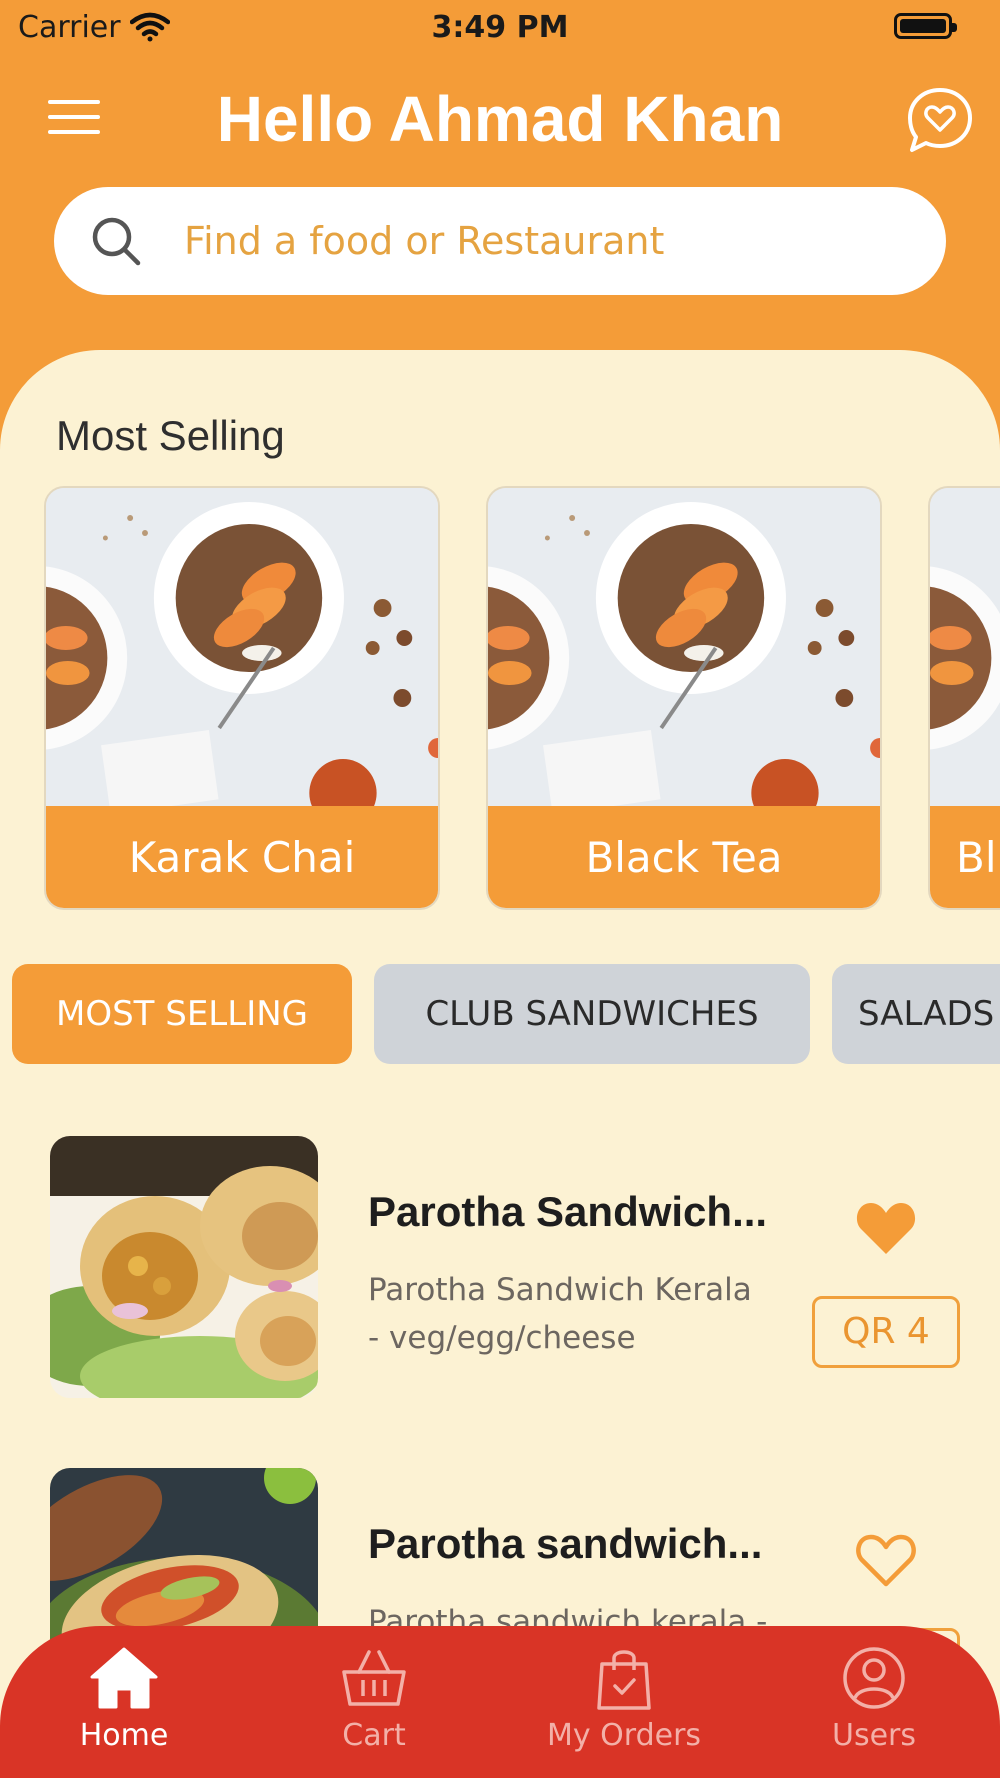 The width and height of the screenshot is (1000, 1778). I want to click on tab-users: Users, so click(874, 1711).